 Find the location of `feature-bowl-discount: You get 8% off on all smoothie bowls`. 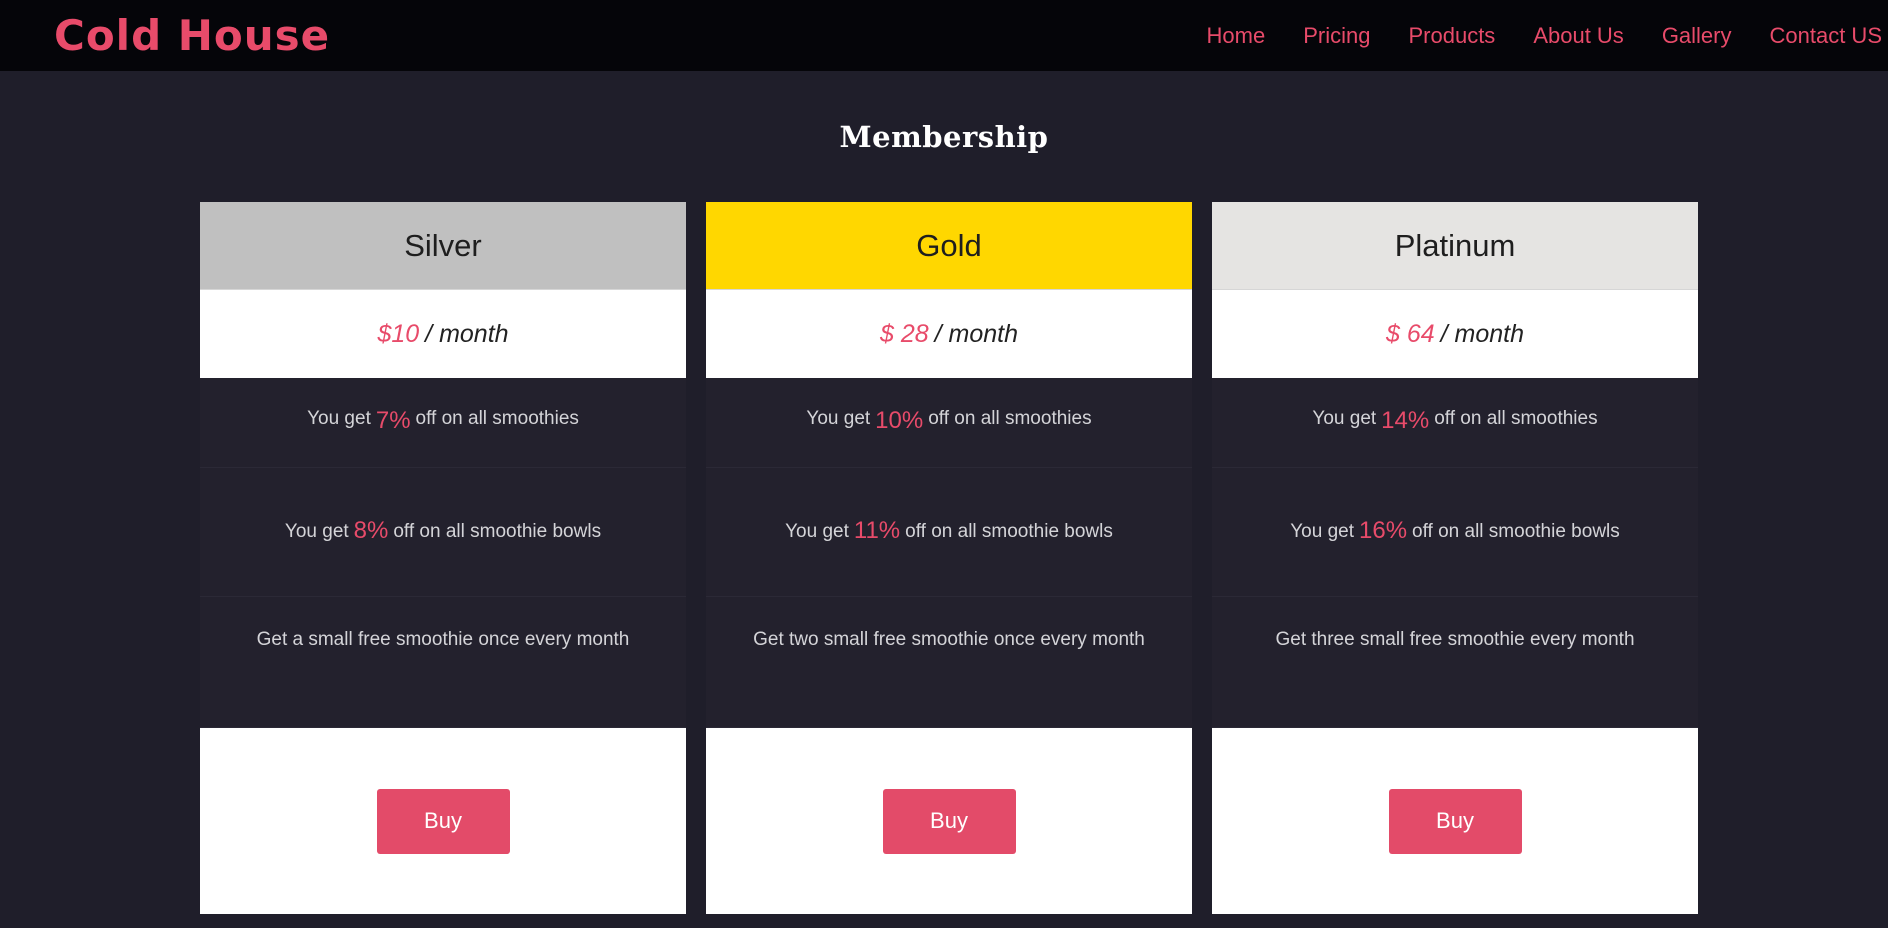

feature-bowl-discount: You get 8% off on all smoothie bowls is located at coordinates (443, 532).